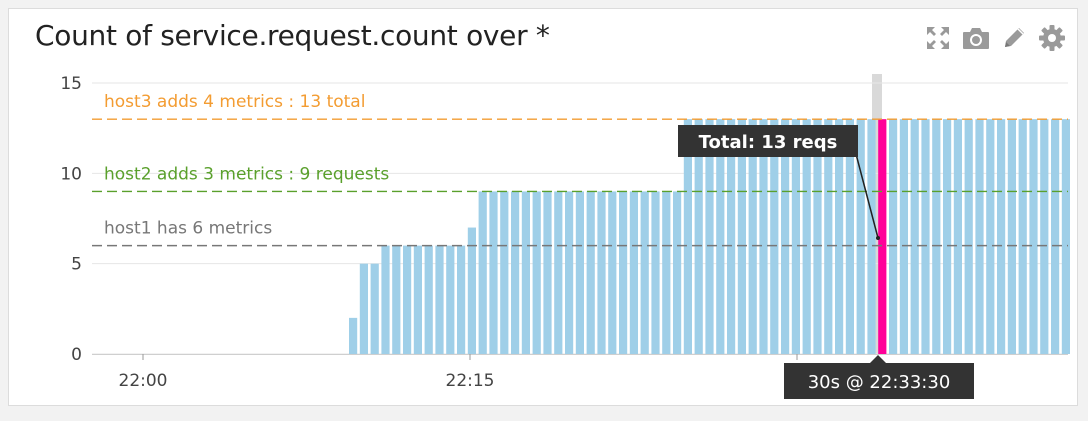  I want to click on bar-highlighted, so click(882, 237).